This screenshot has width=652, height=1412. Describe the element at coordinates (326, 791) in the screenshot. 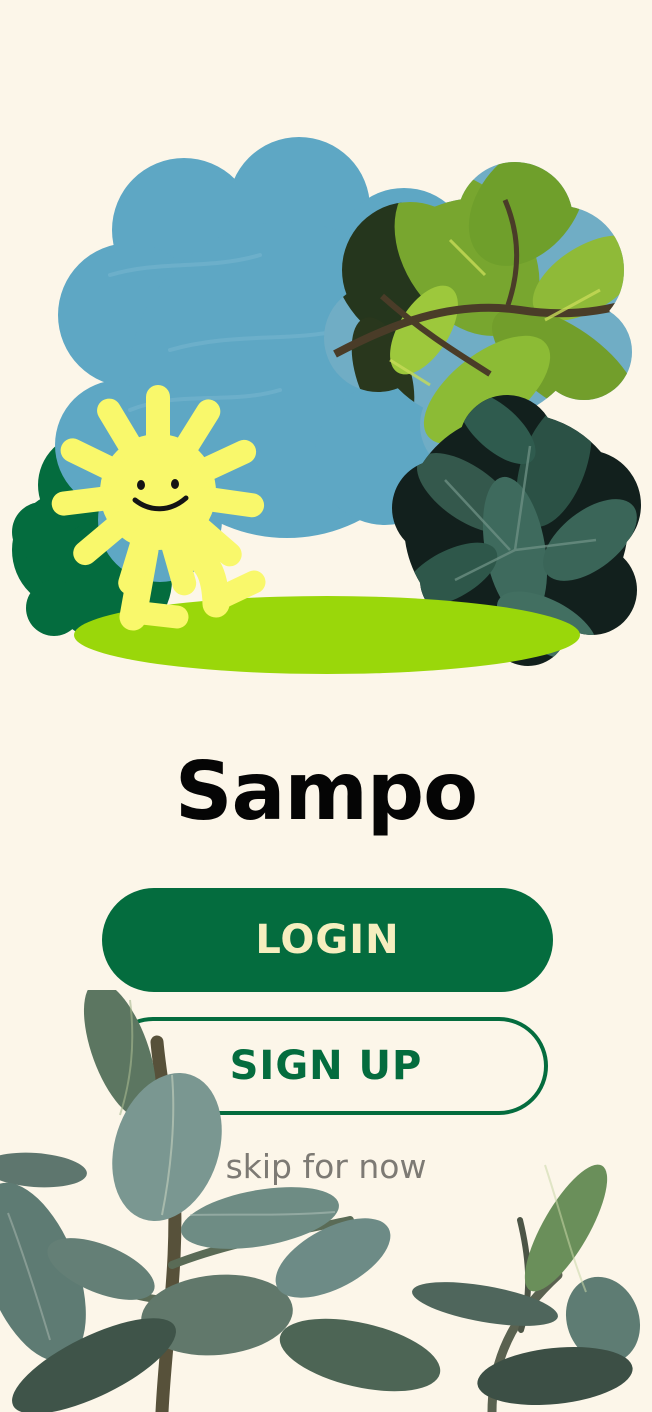

I see `app-title: Sampo` at that location.